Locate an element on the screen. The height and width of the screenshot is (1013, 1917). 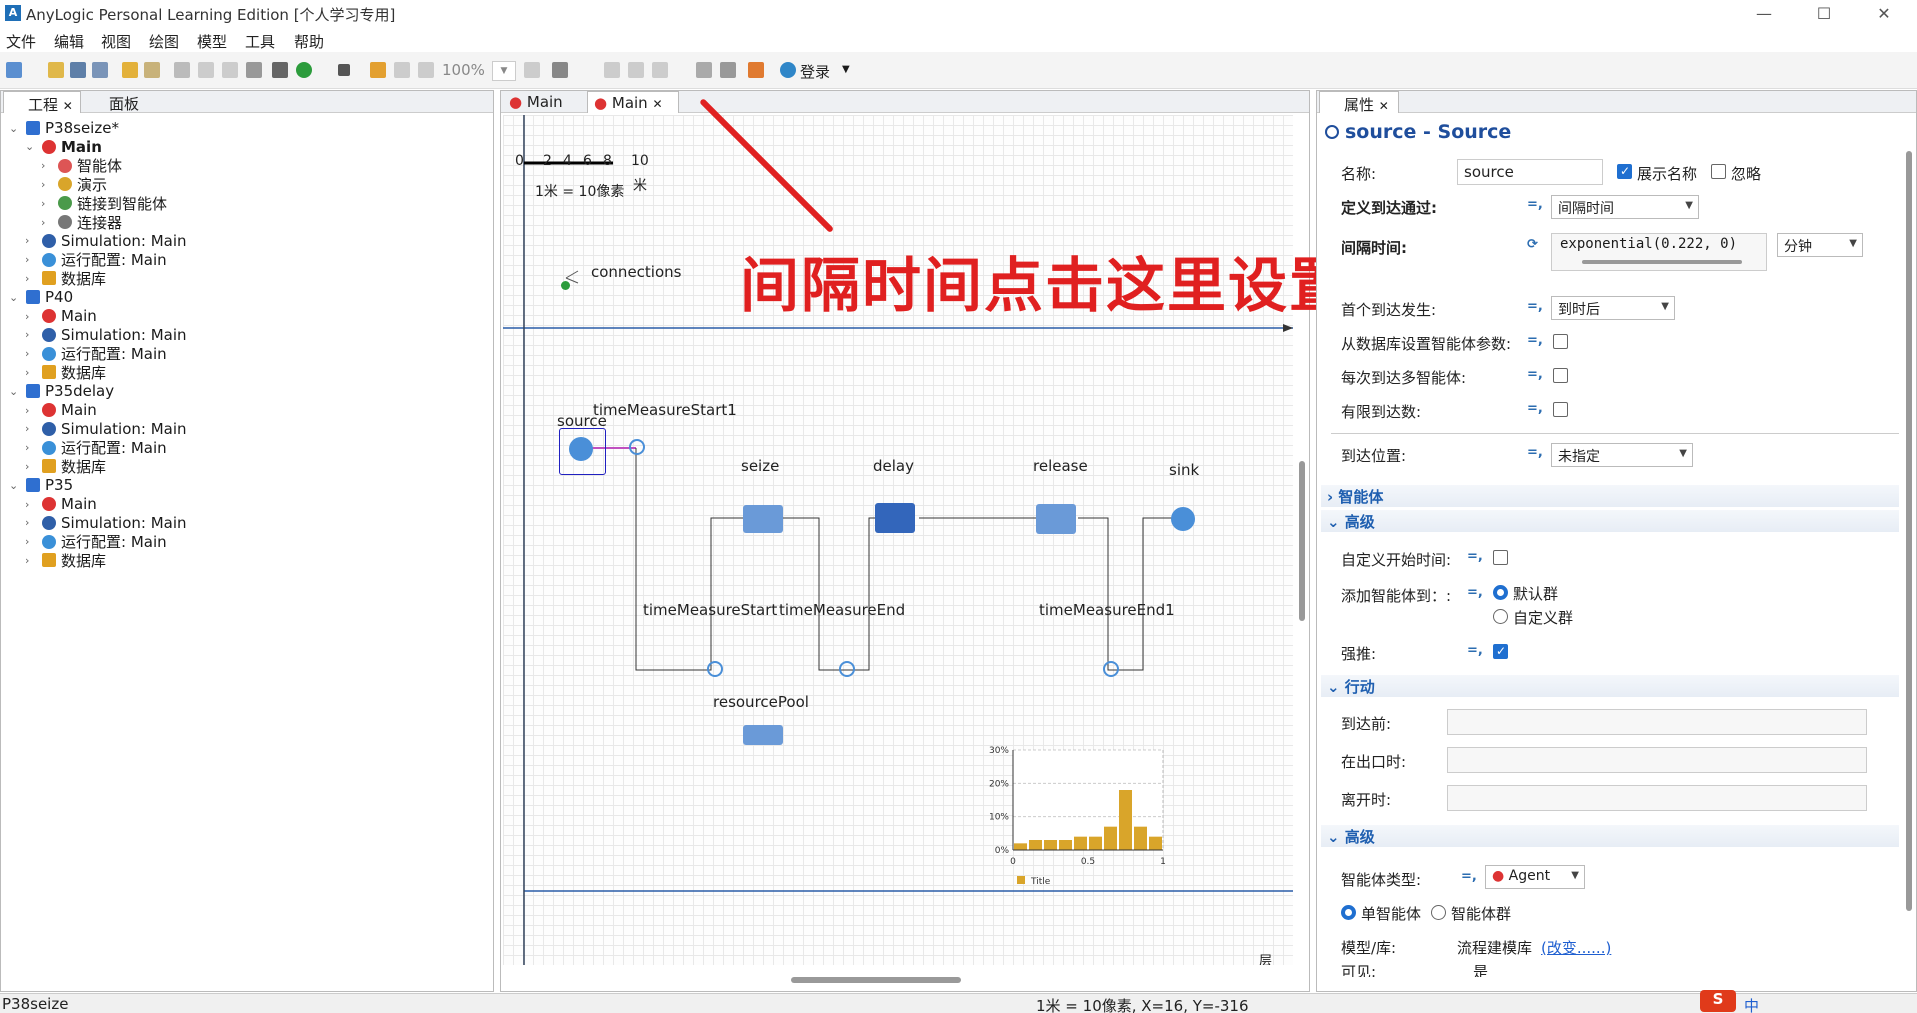
timeMeasureEnd-block is located at coordinates (847, 669).